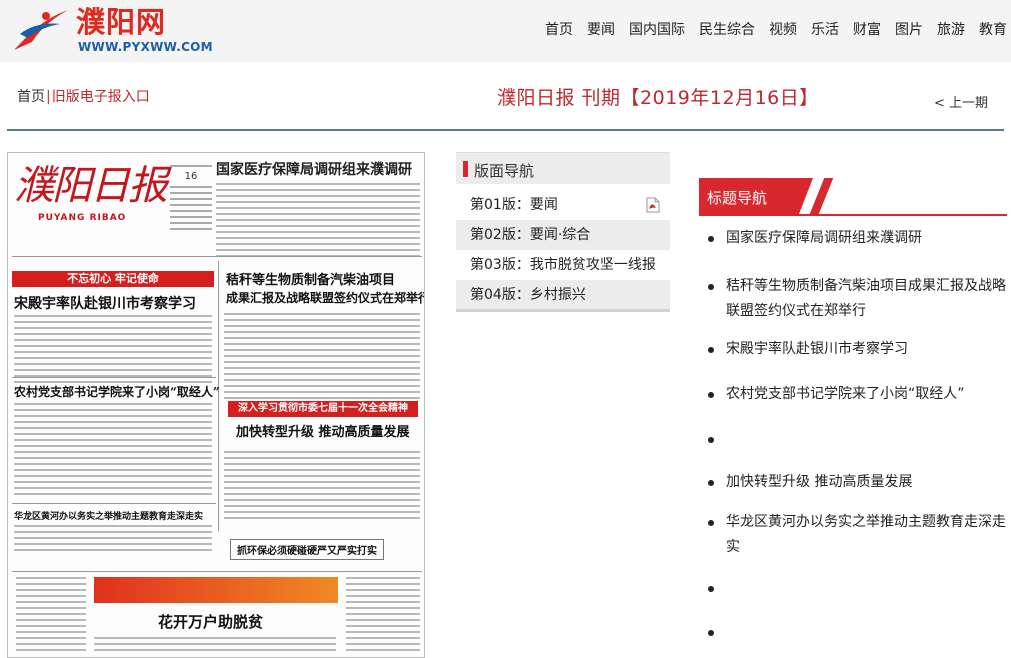 Image resolution: width=1011 pixels, height=658 pixels. What do you see at coordinates (307, 549) in the screenshot?
I see `headline: 抓环保必须硬碰硬严又严实打实` at bounding box center [307, 549].